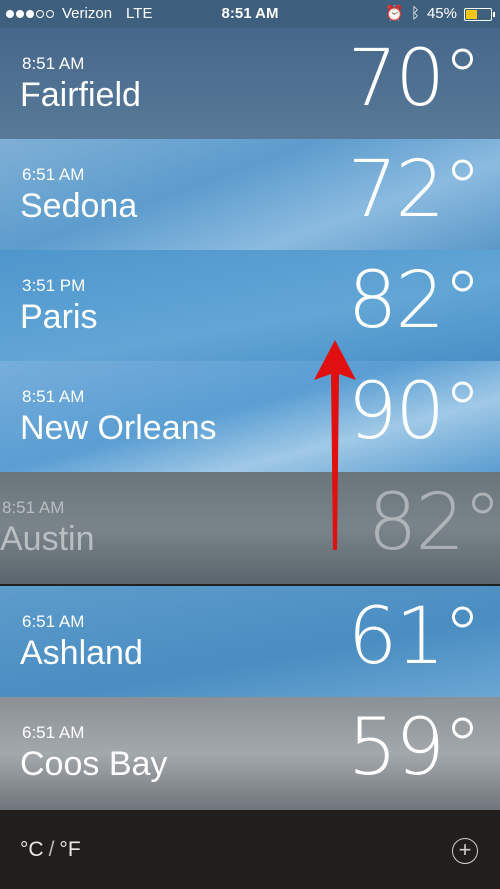 The height and width of the screenshot is (889, 500). I want to click on unit-toggle: °C / °F, so click(50, 850).